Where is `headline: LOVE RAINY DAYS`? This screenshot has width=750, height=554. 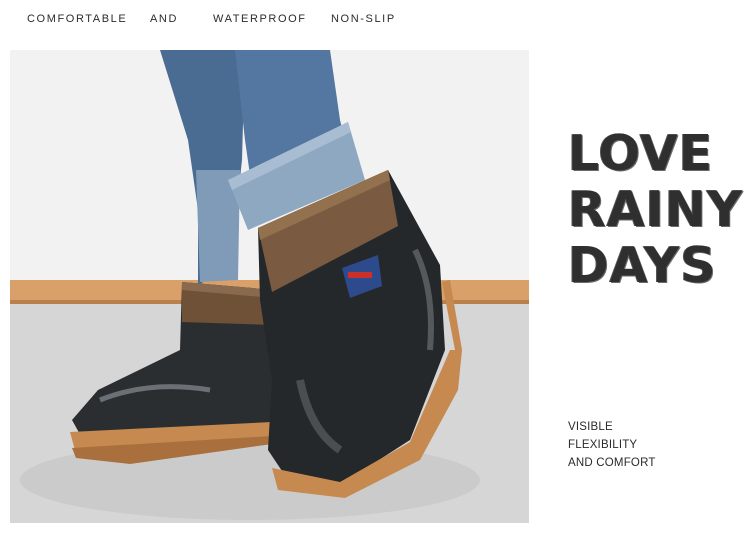
headline: LOVE RAINY DAYS is located at coordinates (656, 209).